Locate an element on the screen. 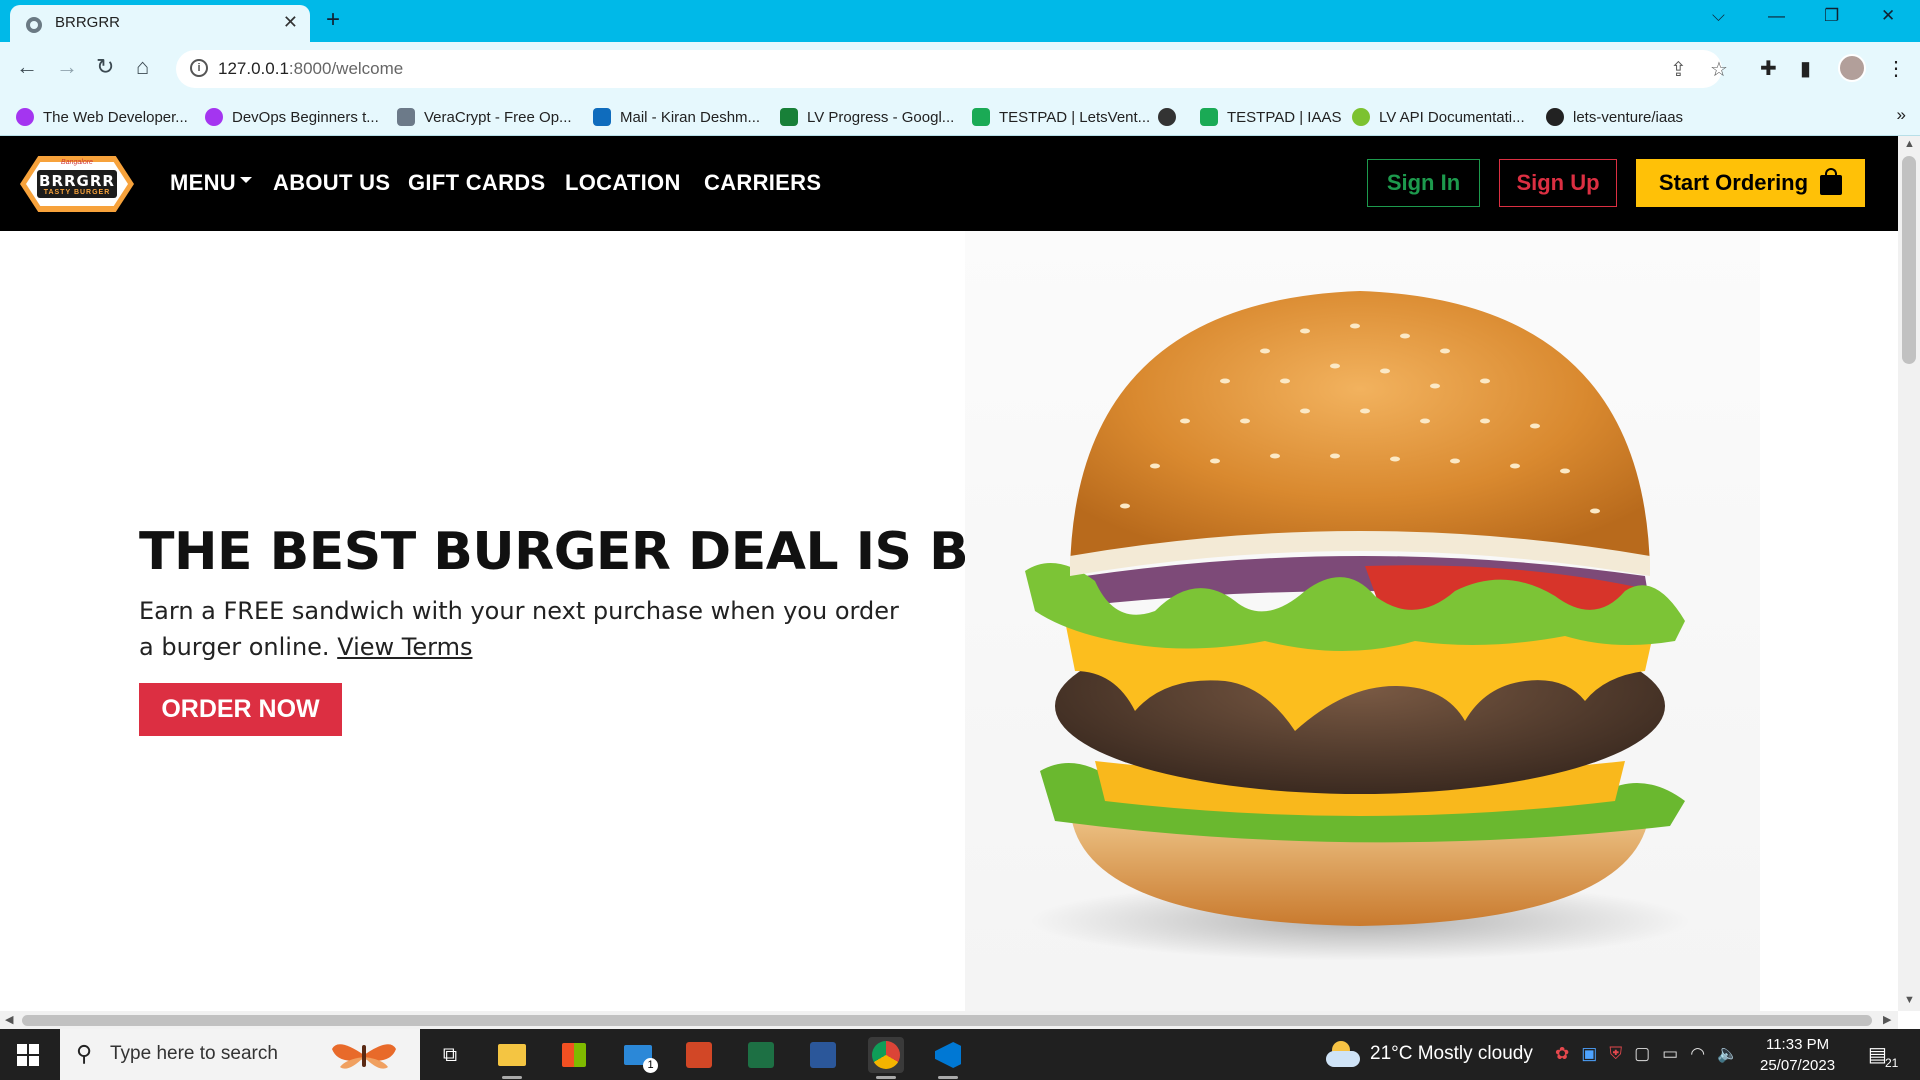  home-icon: ⌂ is located at coordinates (142, 67).